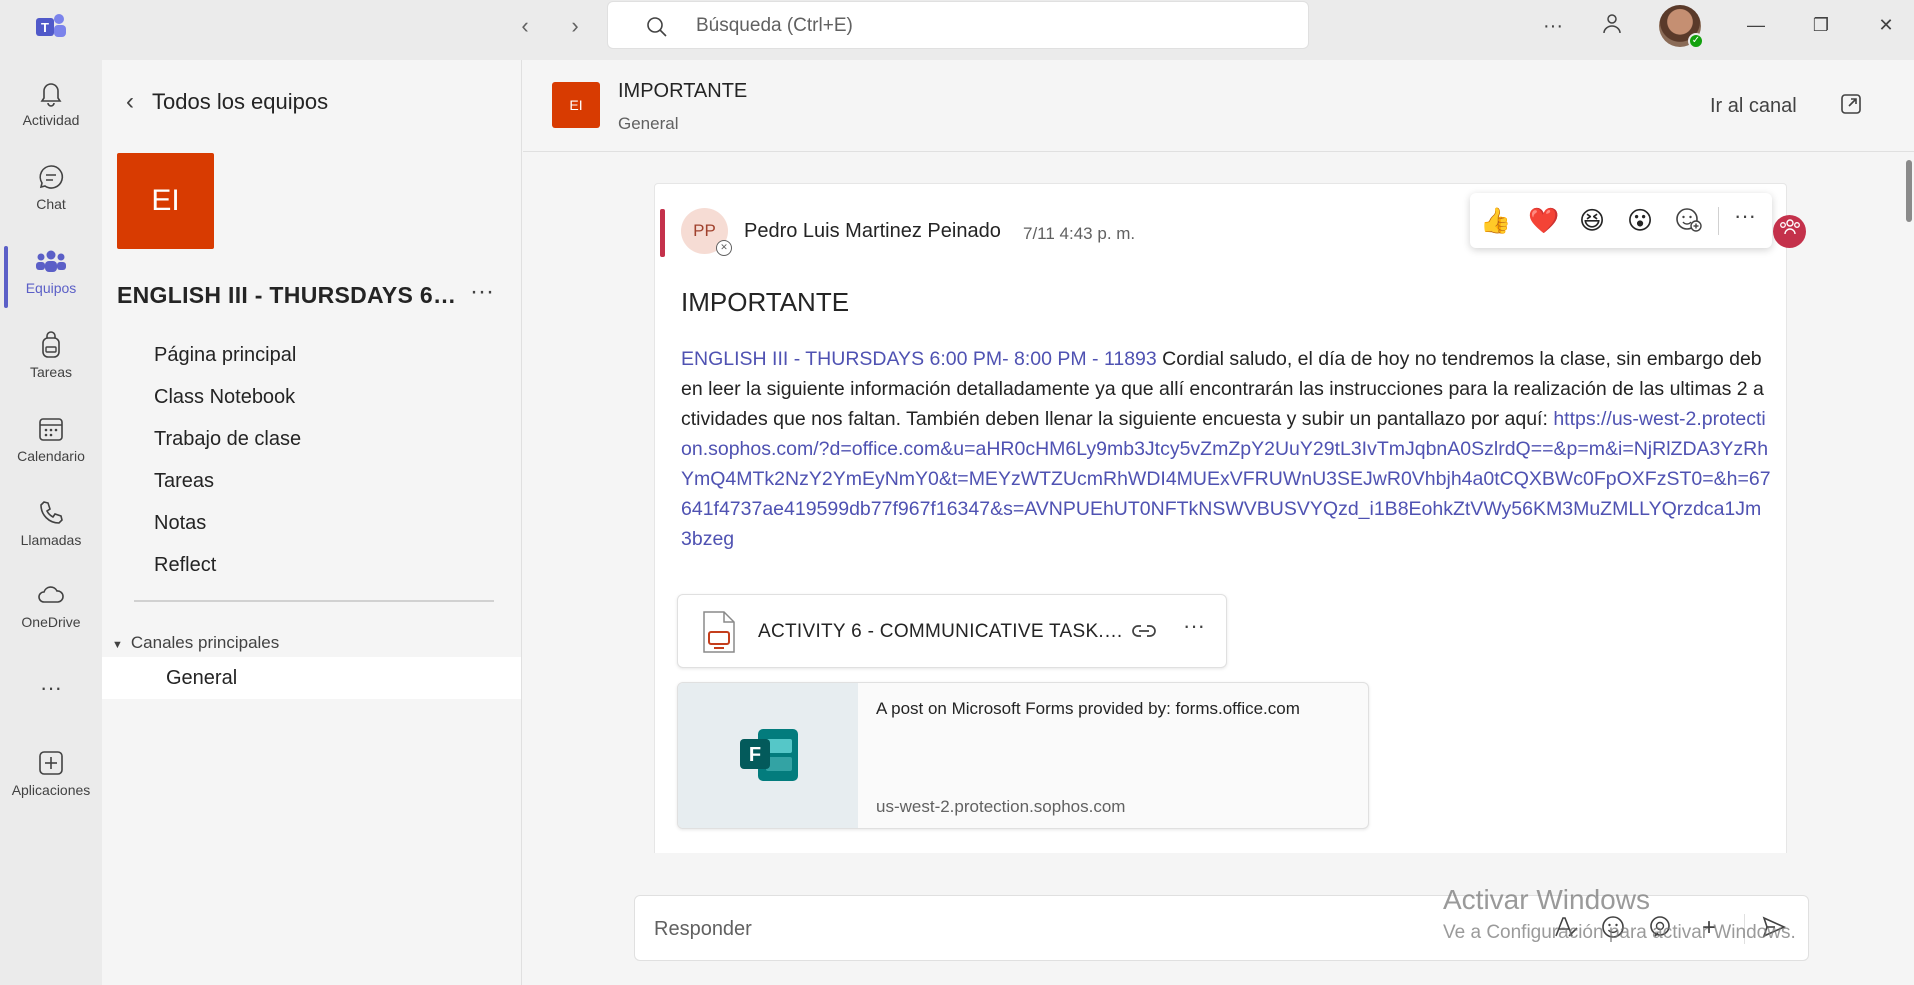  What do you see at coordinates (180, 523) in the screenshot?
I see `nav-notas: Notas` at bounding box center [180, 523].